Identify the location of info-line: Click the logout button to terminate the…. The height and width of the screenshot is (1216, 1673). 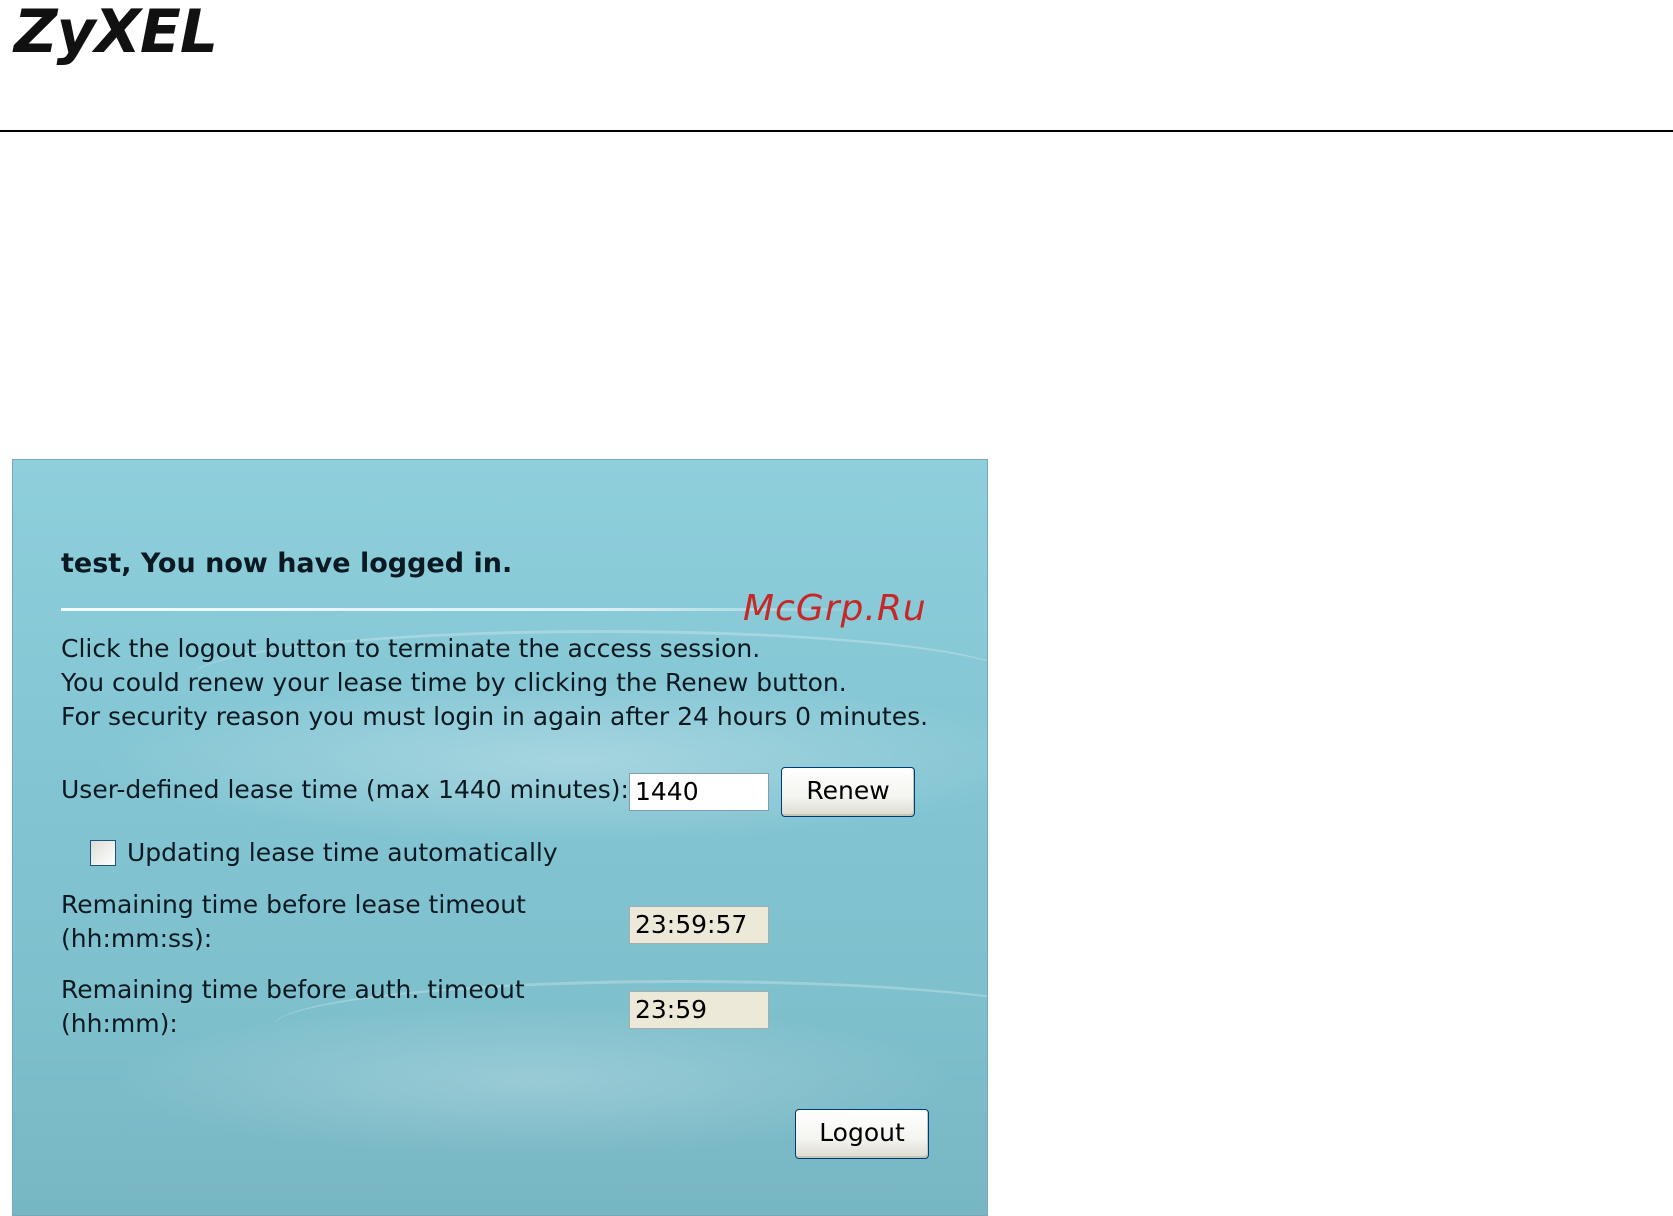
(411, 648).